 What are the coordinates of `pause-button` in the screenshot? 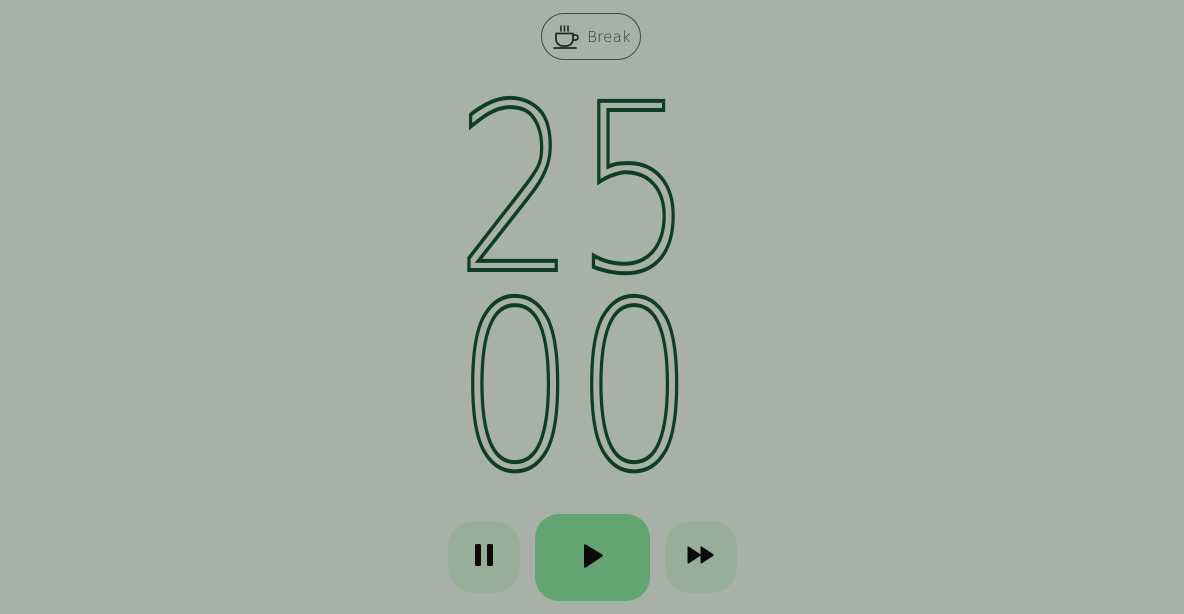 It's located at (484, 557).